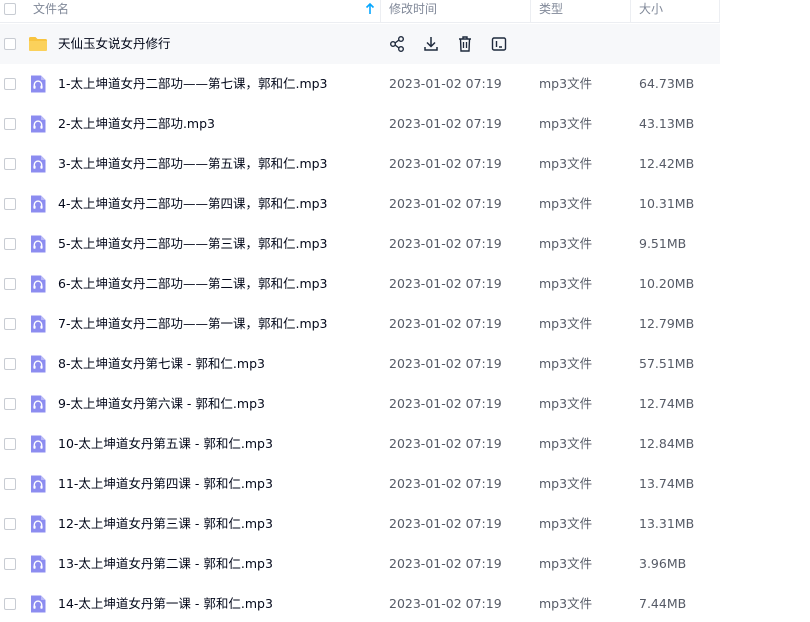  I want to click on more-icon, so click(499, 44).